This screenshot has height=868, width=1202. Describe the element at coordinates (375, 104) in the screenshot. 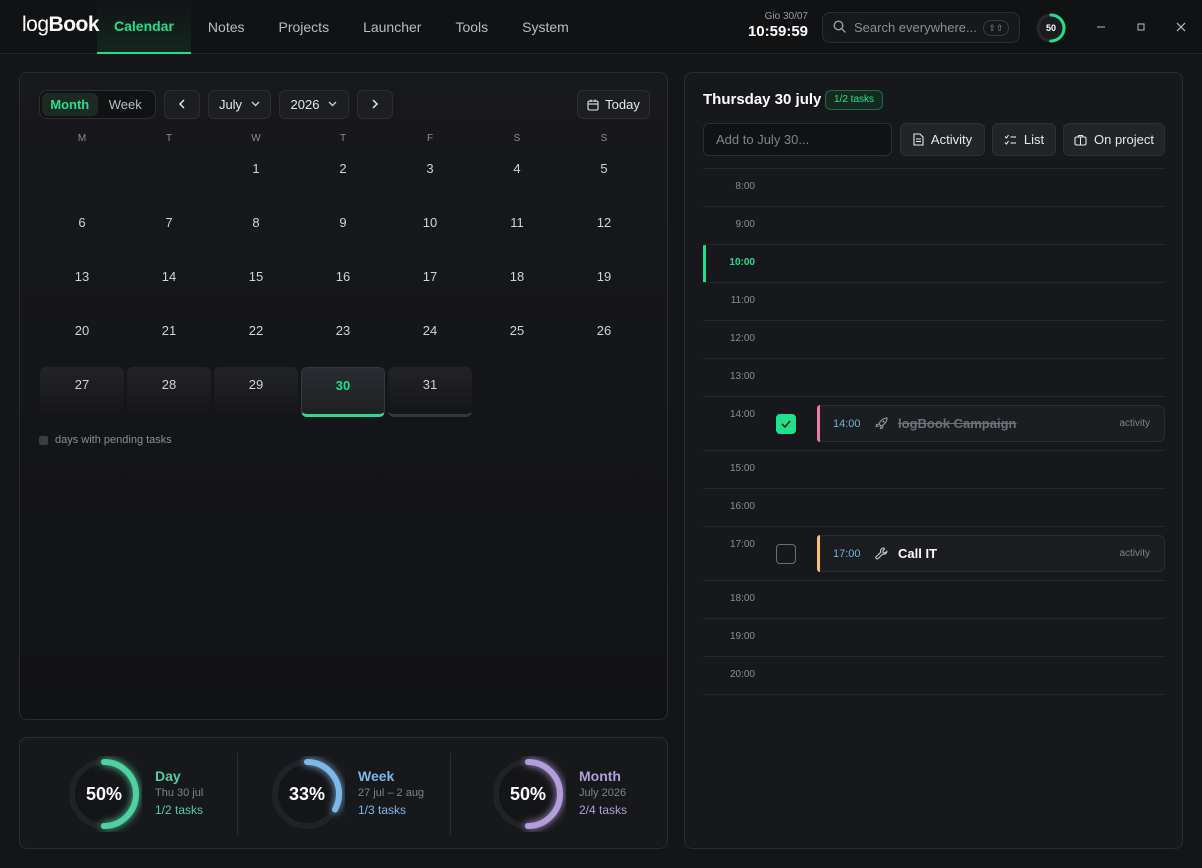

I see `next-month-button` at that location.